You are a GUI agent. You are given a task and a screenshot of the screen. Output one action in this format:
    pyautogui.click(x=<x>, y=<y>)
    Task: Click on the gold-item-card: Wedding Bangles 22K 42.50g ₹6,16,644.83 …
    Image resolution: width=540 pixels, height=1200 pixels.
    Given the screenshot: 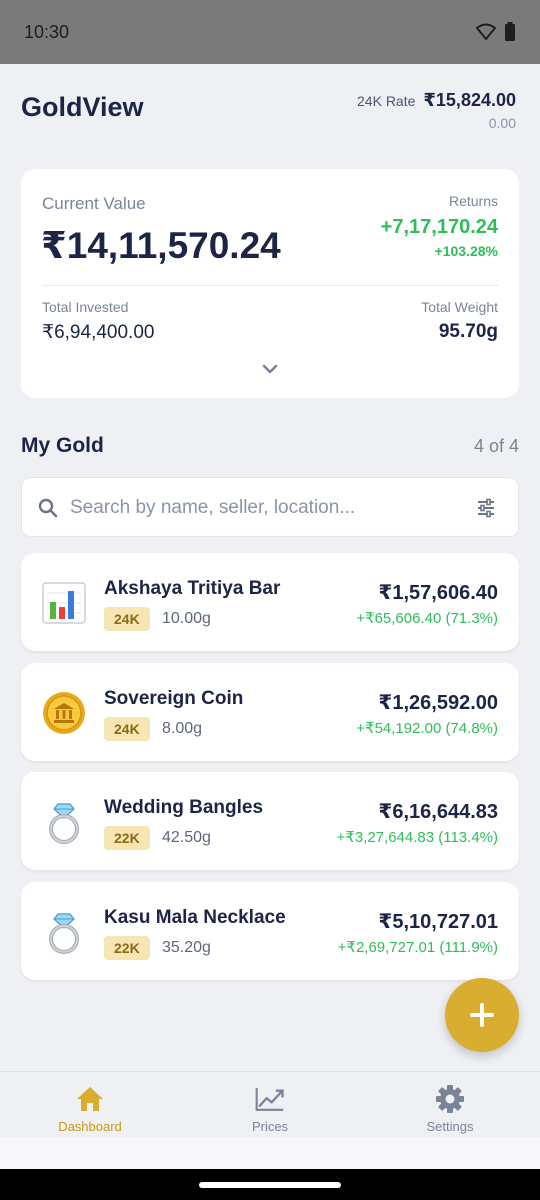 What is the action you would take?
    pyautogui.click(x=270, y=821)
    